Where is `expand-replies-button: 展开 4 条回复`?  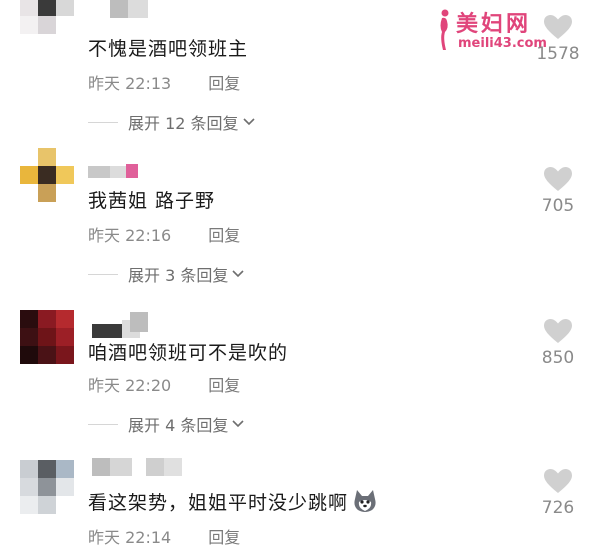
expand-replies-button: 展开 4 条回复 is located at coordinates (167, 424).